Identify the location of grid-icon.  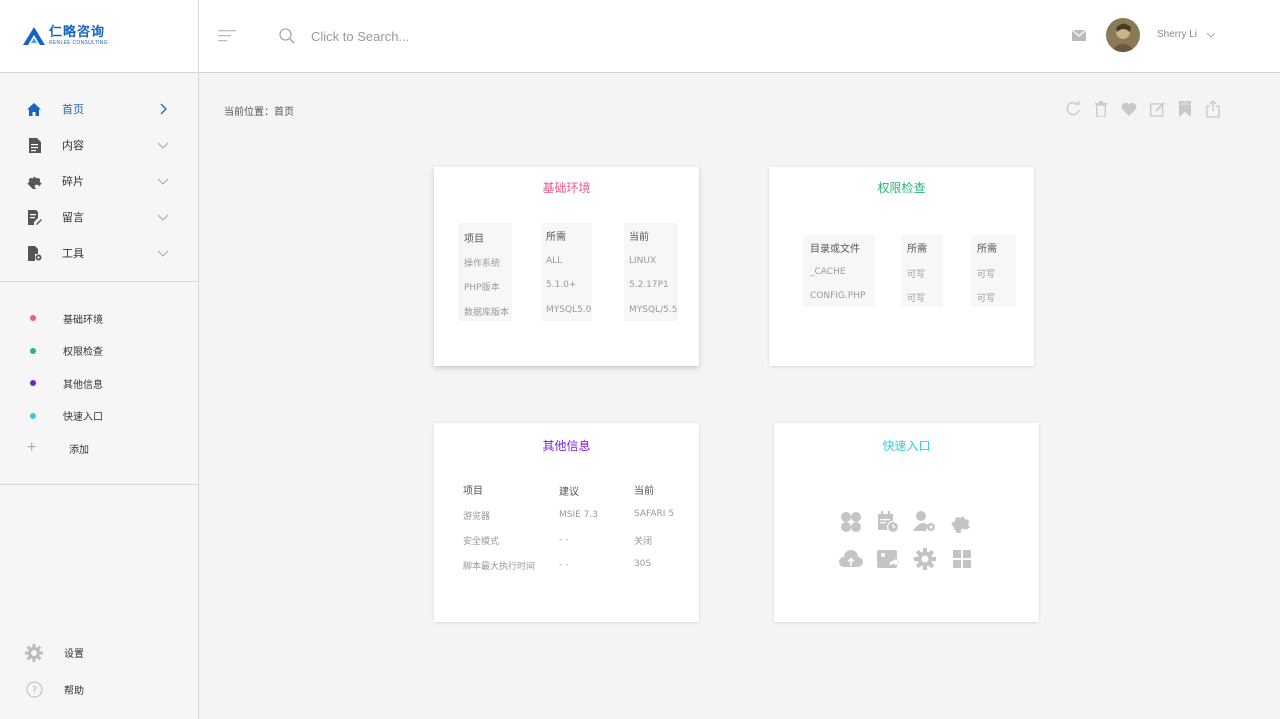
(962, 559).